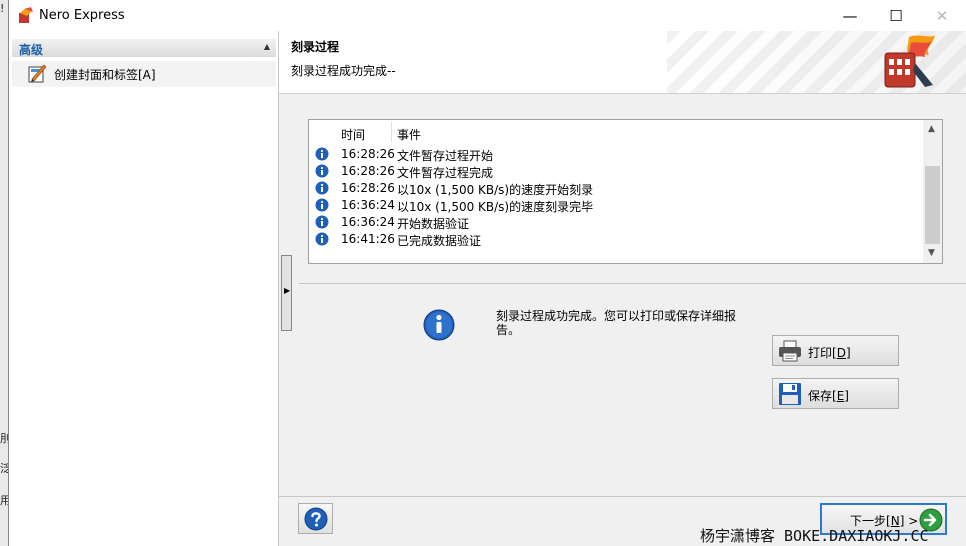 The width and height of the screenshot is (966, 546). What do you see at coordinates (409, 134) in the screenshot?
I see `column-header-event: 事件` at bounding box center [409, 134].